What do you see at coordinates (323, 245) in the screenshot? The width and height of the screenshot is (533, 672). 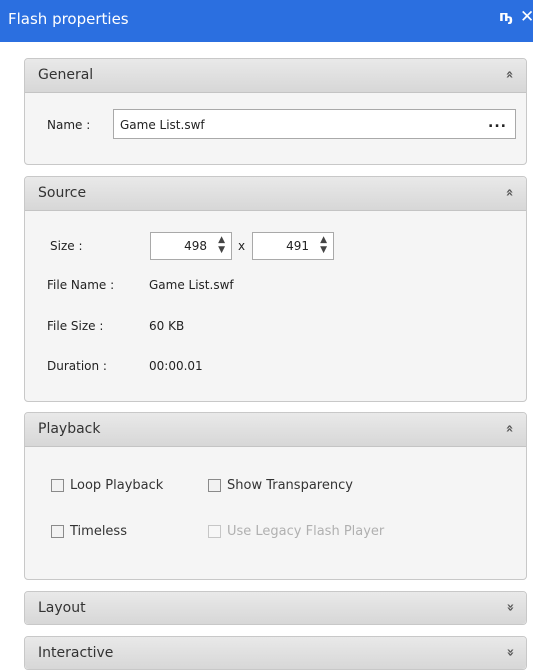 I see `height-stepper-icon: ▲ ▼` at bounding box center [323, 245].